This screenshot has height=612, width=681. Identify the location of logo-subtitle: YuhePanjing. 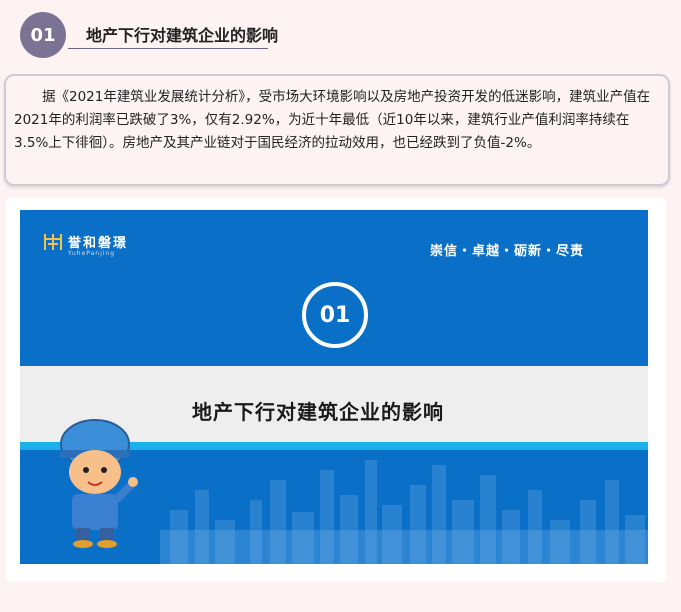
(92, 253).